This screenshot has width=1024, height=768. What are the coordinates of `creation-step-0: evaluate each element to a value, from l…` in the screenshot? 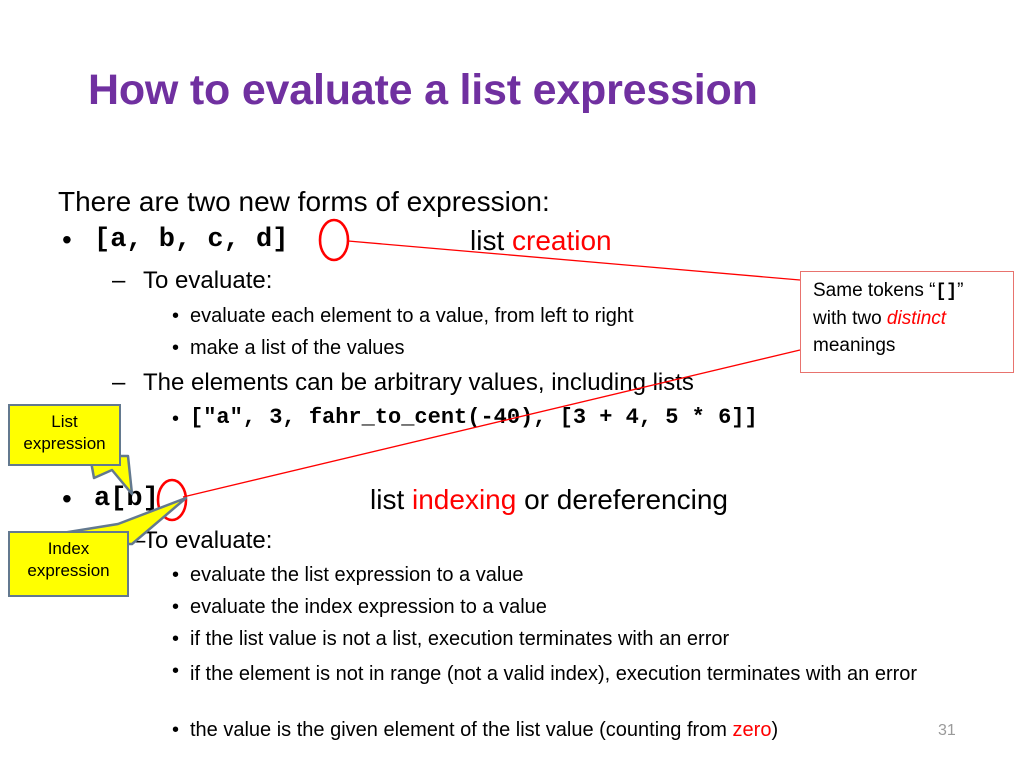 It's located at (412, 316).